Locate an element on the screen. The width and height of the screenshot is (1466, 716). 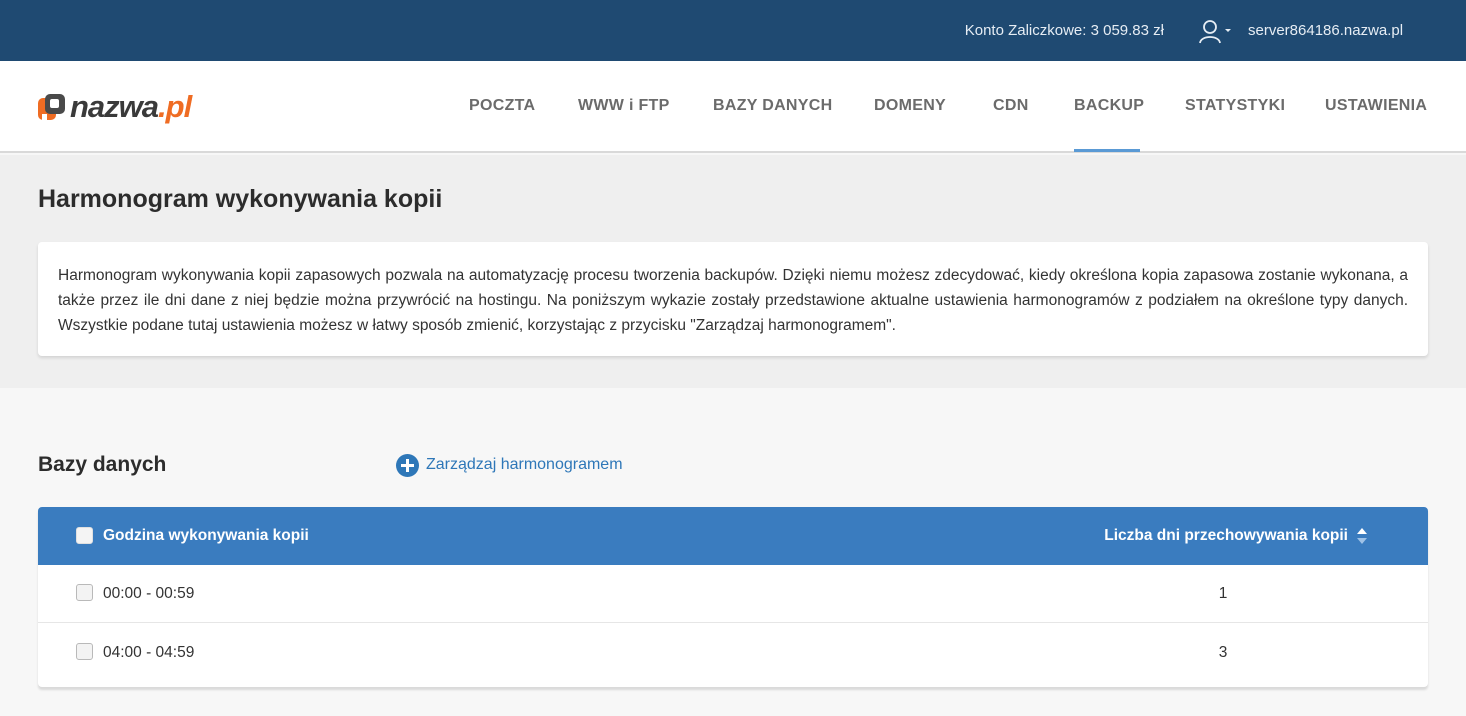
nav-bazy-danych: BAZY DANYCH is located at coordinates (772, 106).